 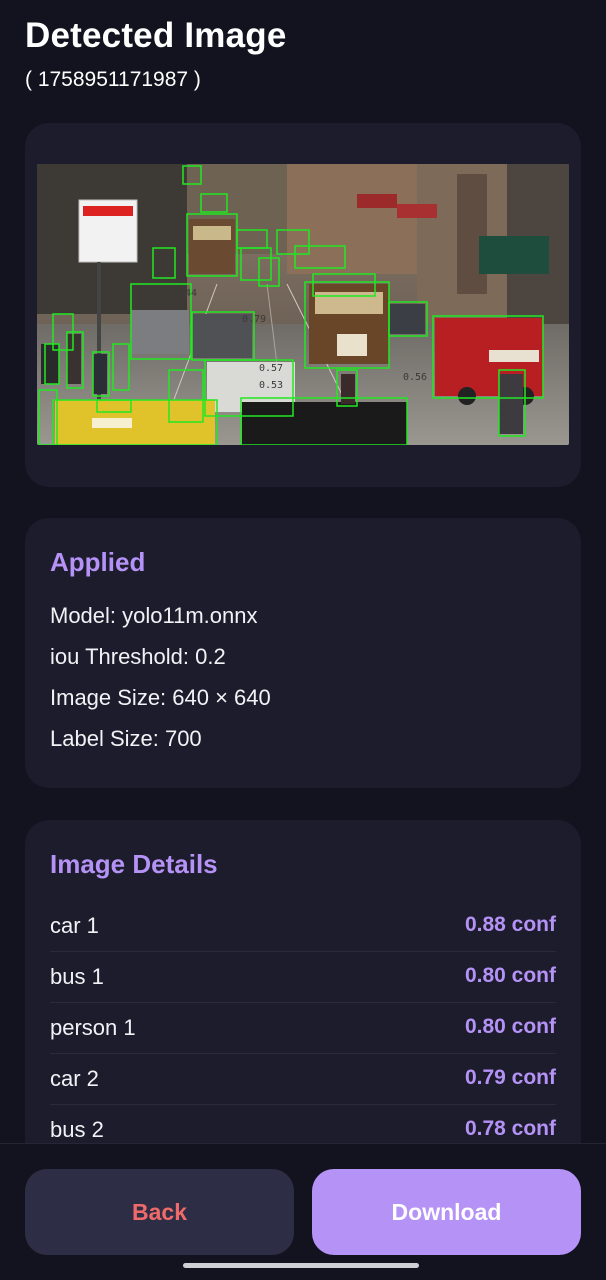 What do you see at coordinates (134, 864) in the screenshot?
I see `image-details-title: Image Details` at bounding box center [134, 864].